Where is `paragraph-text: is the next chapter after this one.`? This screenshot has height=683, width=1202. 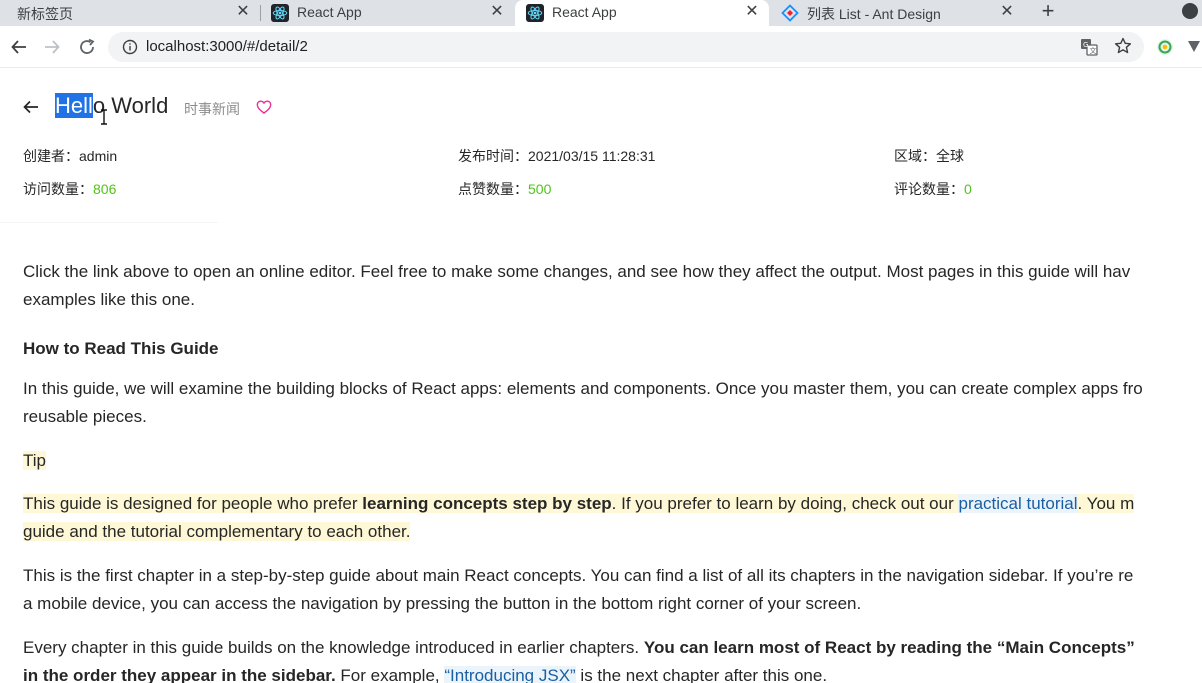
paragraph-text: is the next chapter after this one. is located at coordinates (701, 674).